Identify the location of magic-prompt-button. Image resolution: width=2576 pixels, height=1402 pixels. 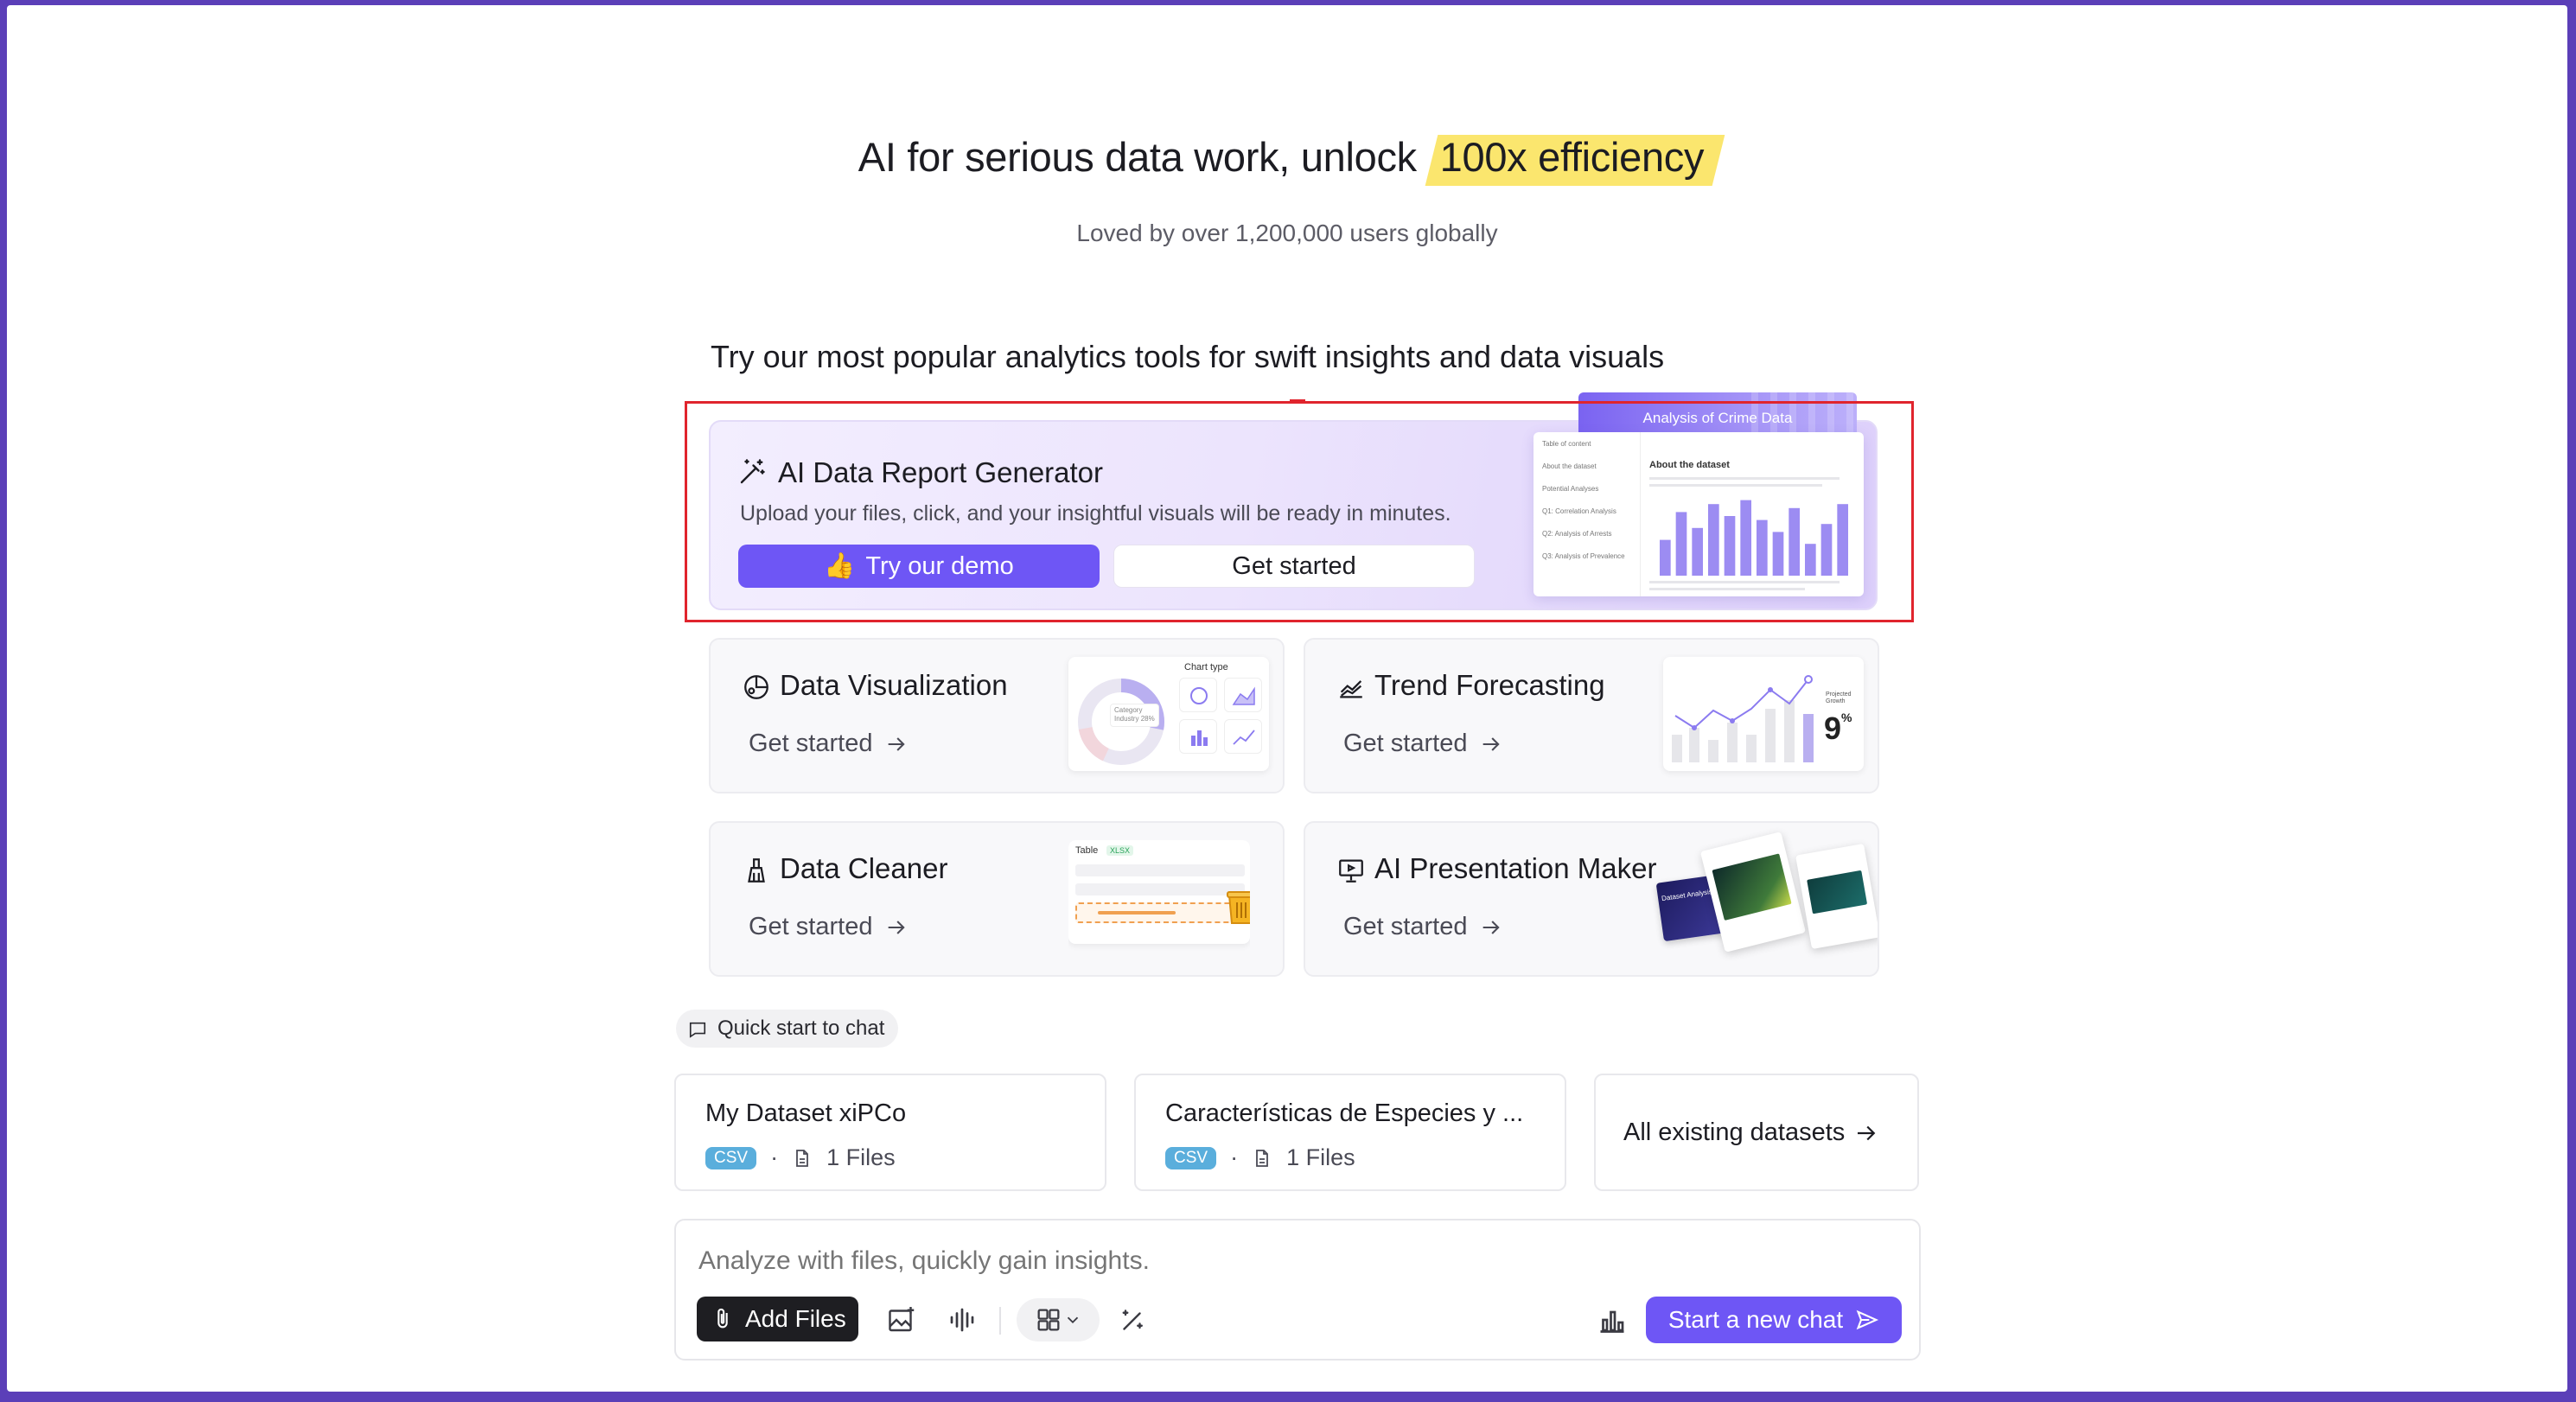
(1133, 1319).